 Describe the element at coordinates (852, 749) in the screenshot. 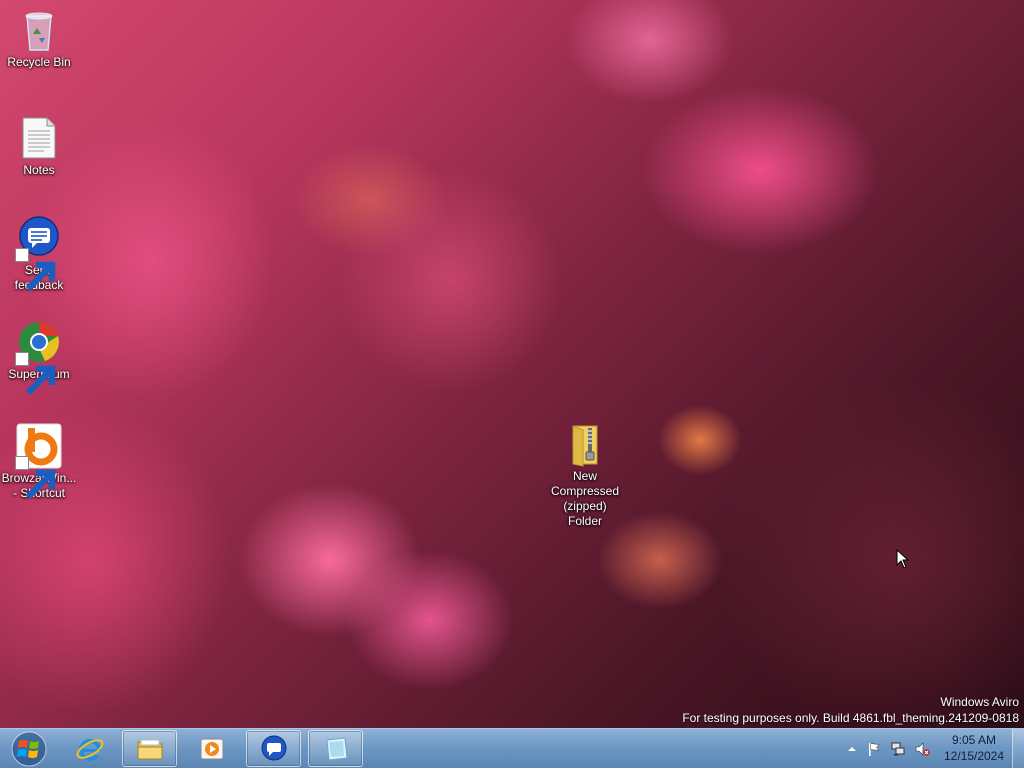

I see `show-hidden-icons-icon` at that location.